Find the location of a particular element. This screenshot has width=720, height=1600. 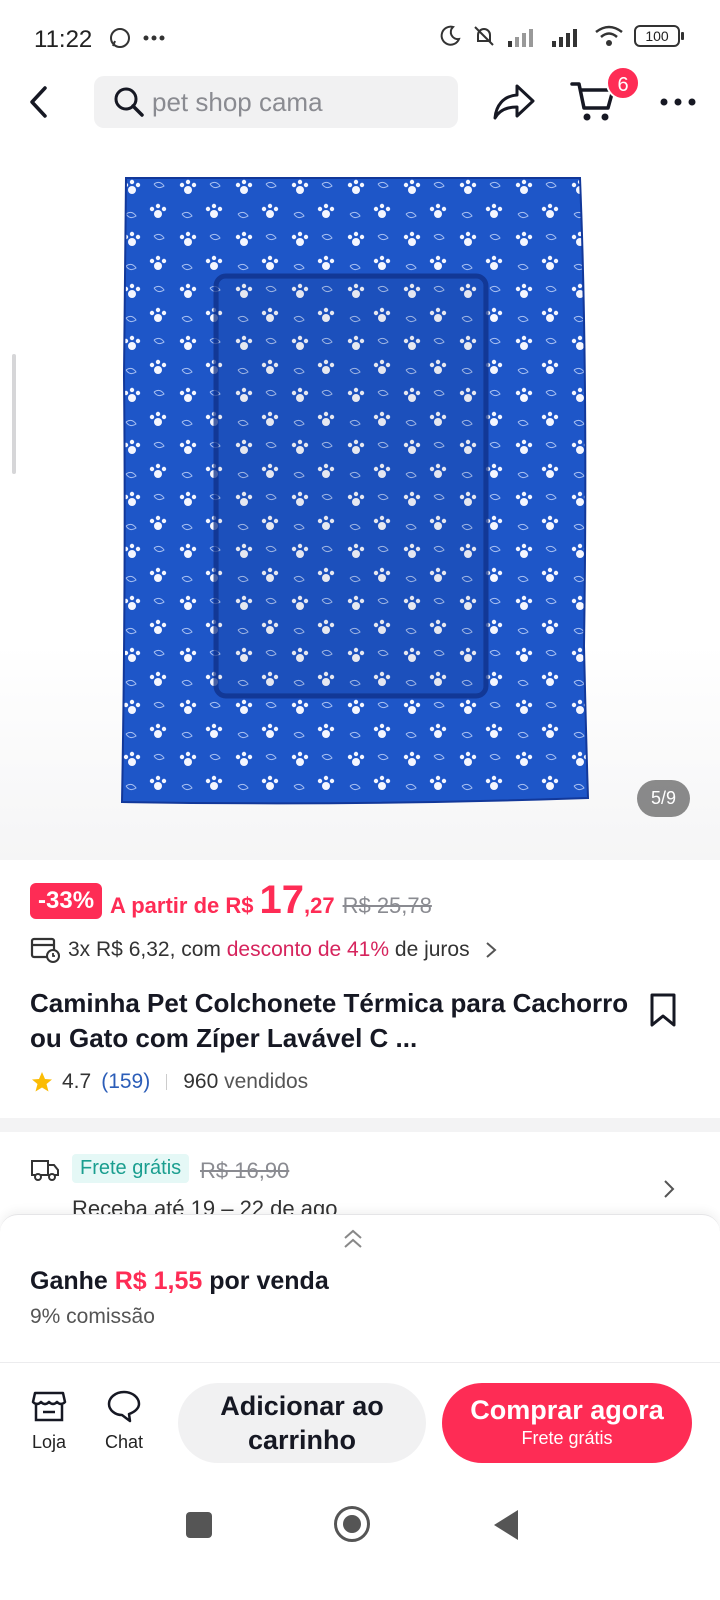

share-arrow-icon is located at coordinates (514, 102).